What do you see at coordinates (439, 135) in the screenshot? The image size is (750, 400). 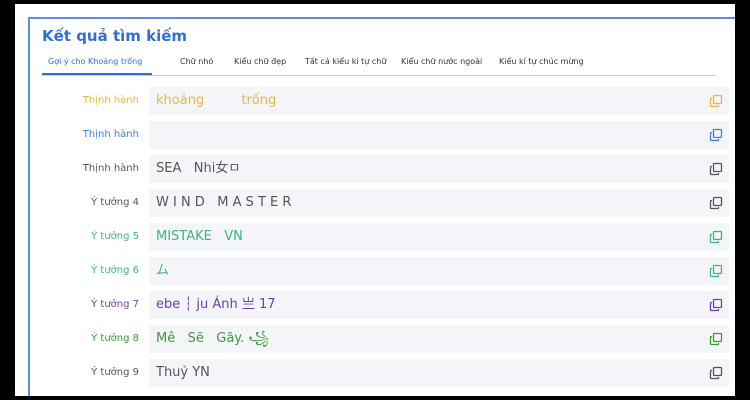 I see `result-text-box` at bounding box center [439, 135].